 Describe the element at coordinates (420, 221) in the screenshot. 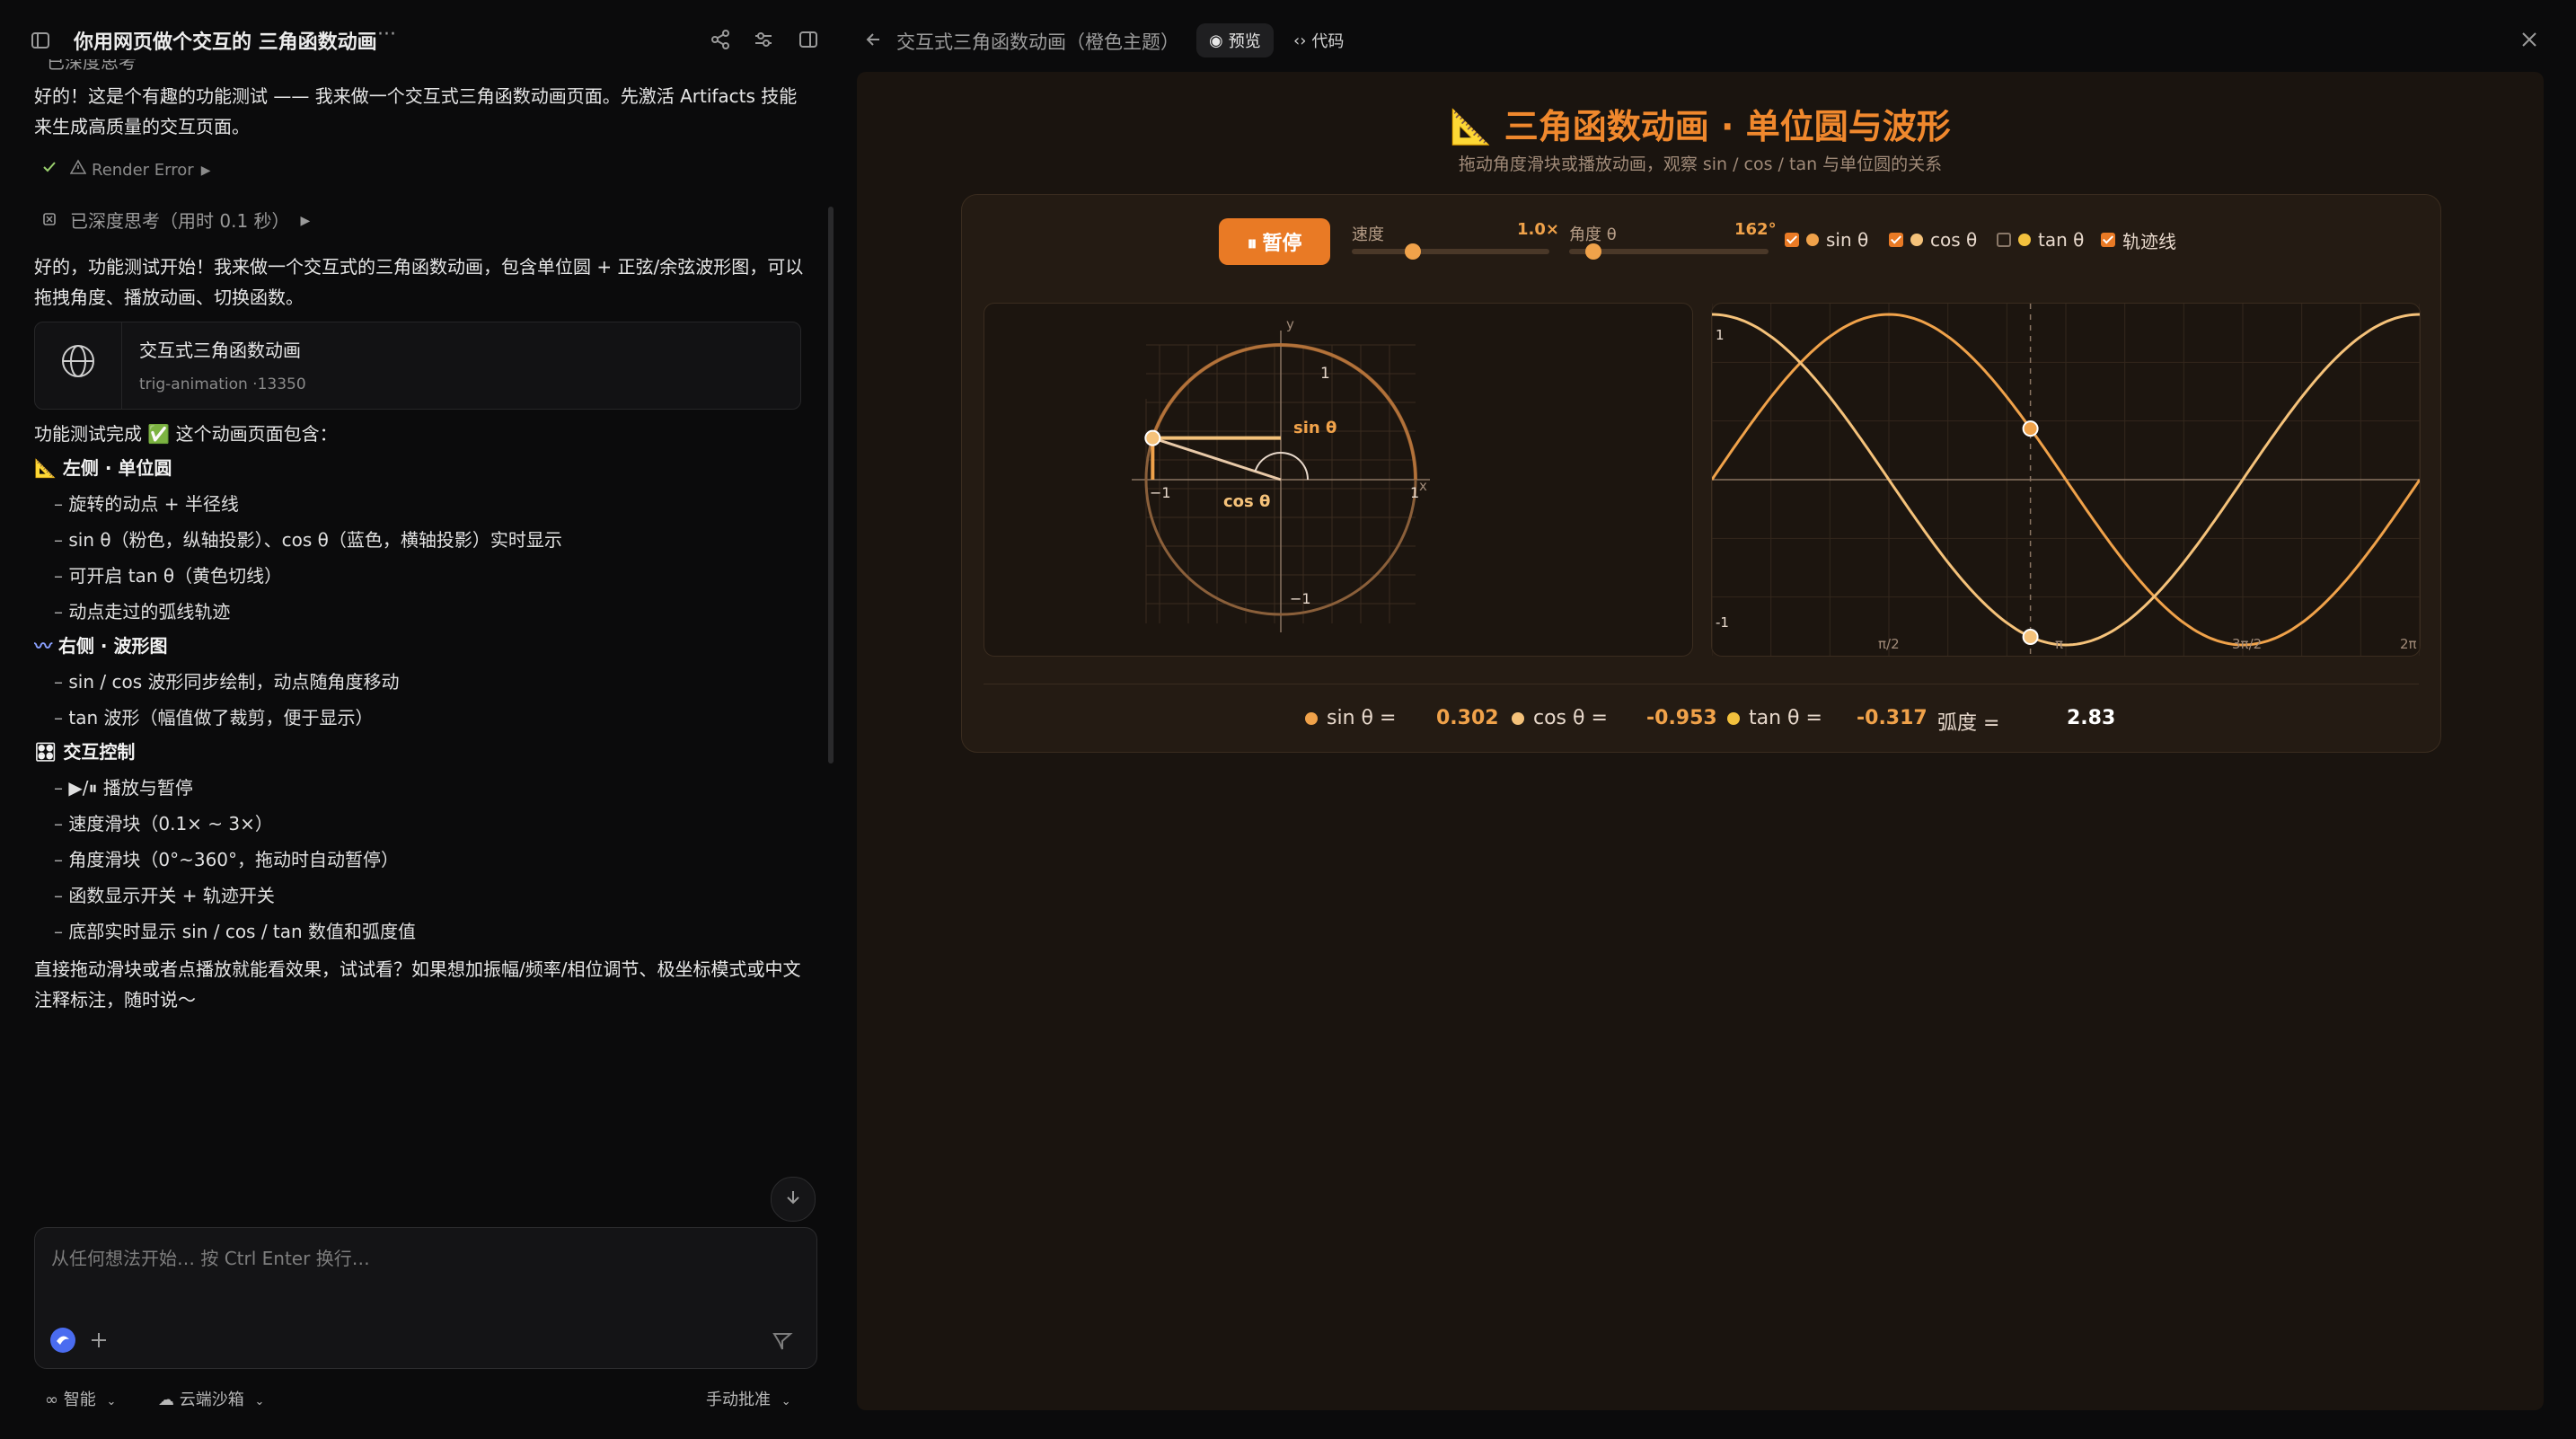

I see `thinking-toggle: 已深度思考（用时 0.1 秒） ▶` at that location.